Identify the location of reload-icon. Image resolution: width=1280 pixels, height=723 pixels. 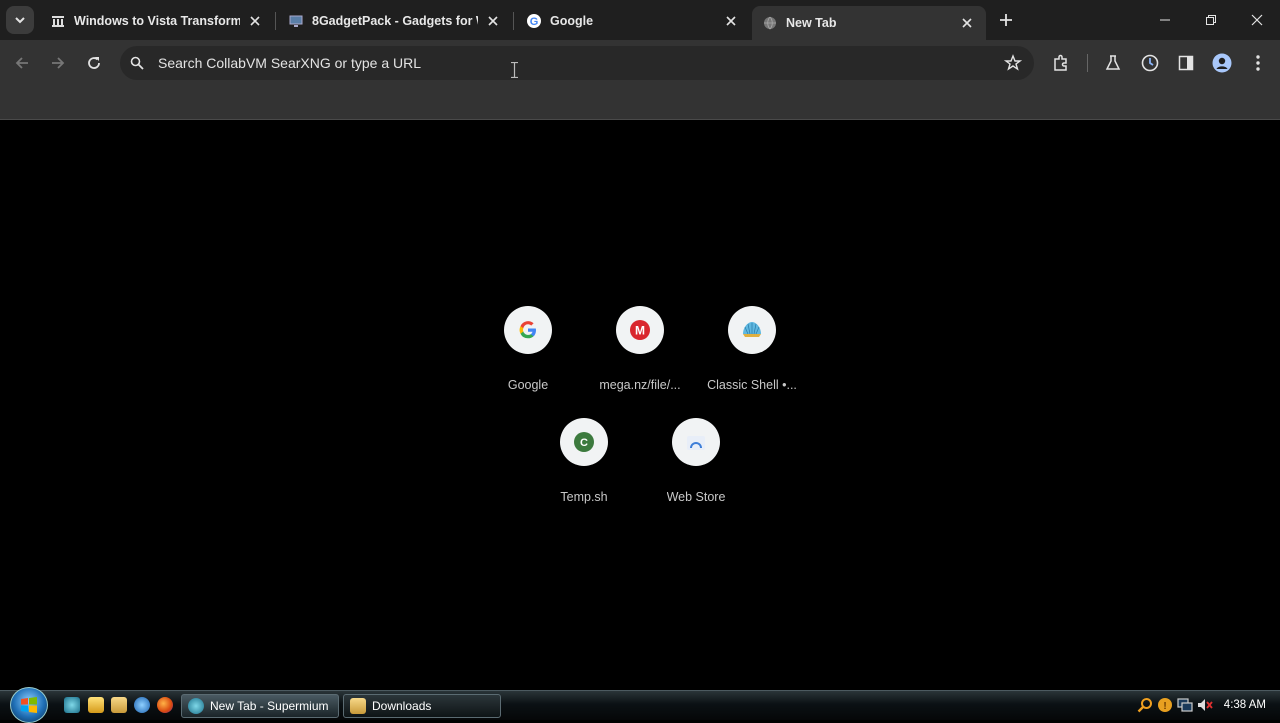
(94, 63).